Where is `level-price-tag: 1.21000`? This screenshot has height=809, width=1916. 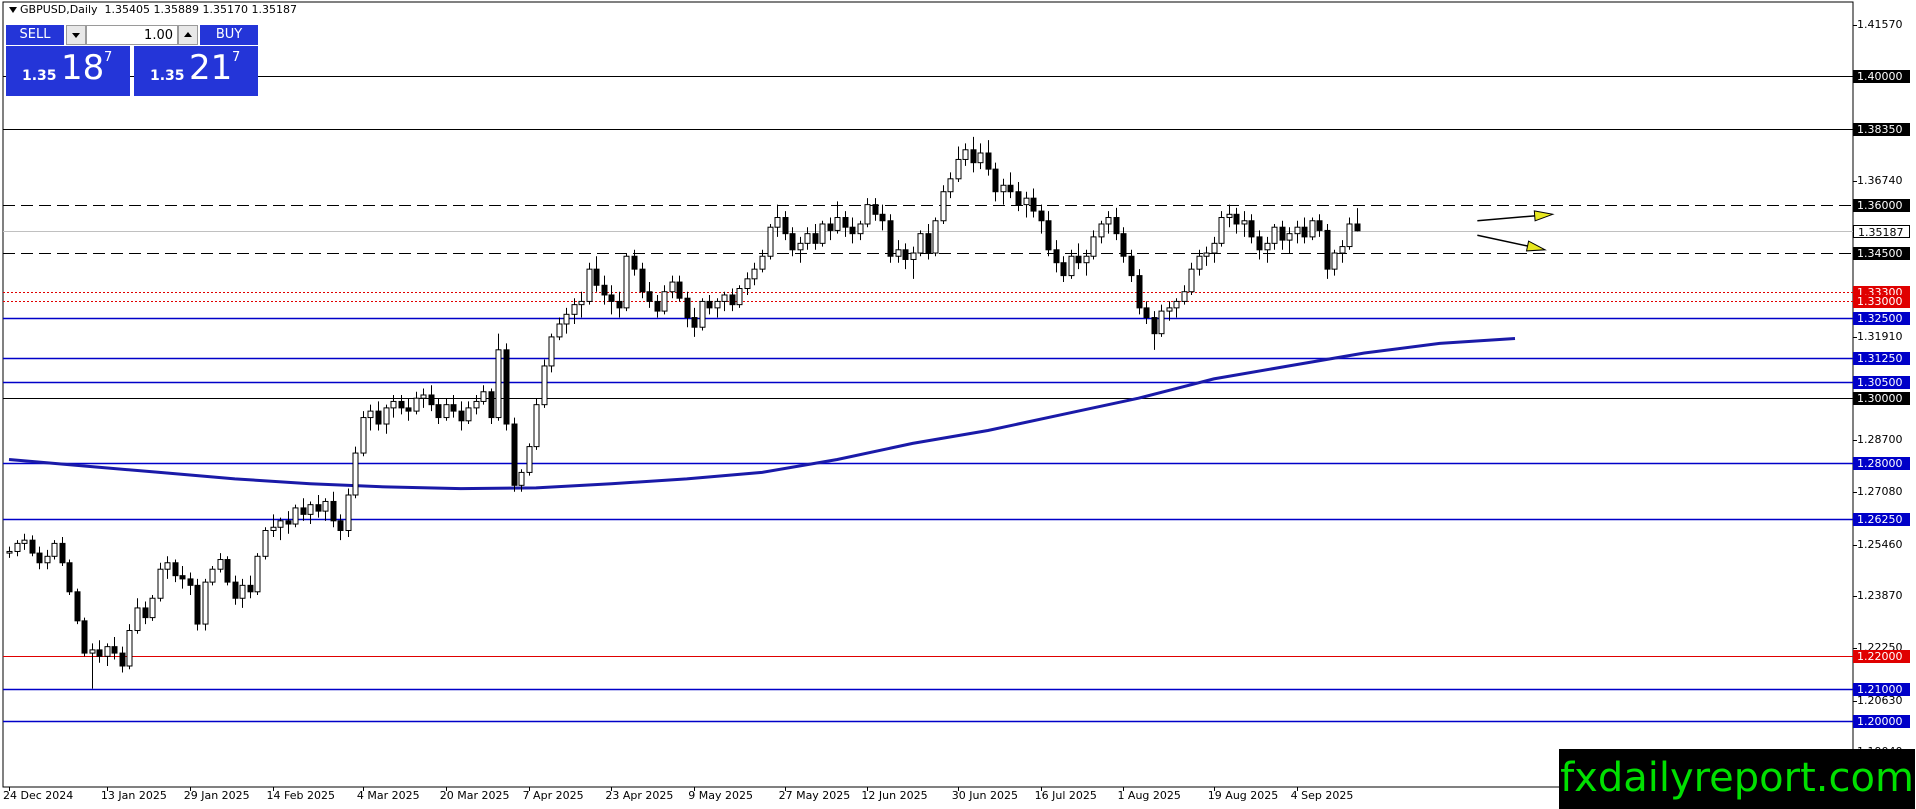 level-price-tag: 1.21000 is located at coordinates (1881, 689).